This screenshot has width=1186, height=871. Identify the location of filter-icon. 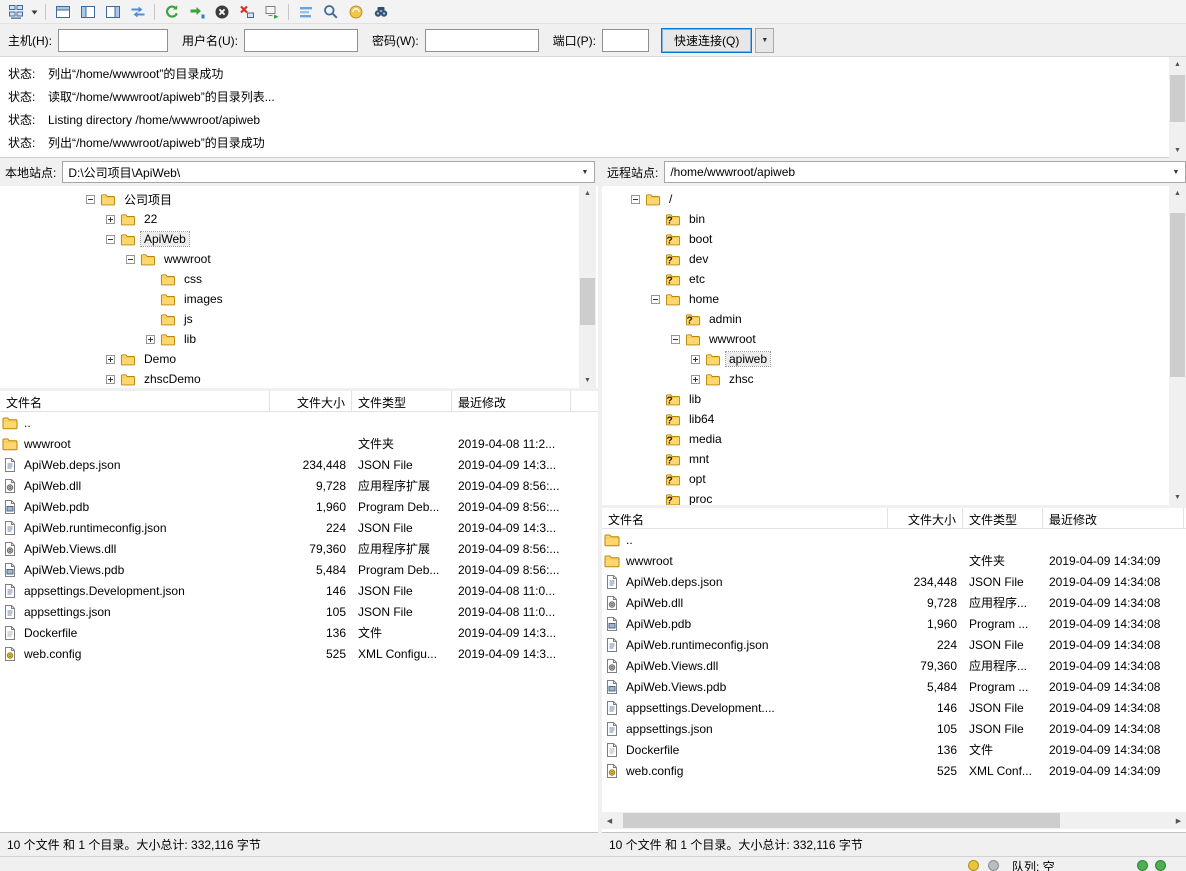
(305, 12).